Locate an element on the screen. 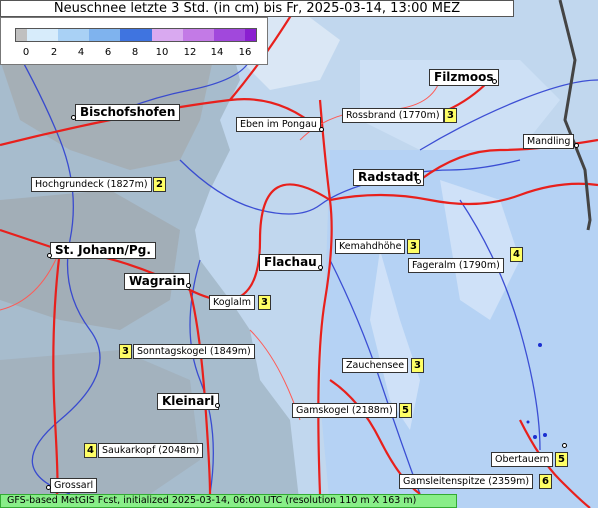  legend-label: 4 is located at coordinates (81, 52).